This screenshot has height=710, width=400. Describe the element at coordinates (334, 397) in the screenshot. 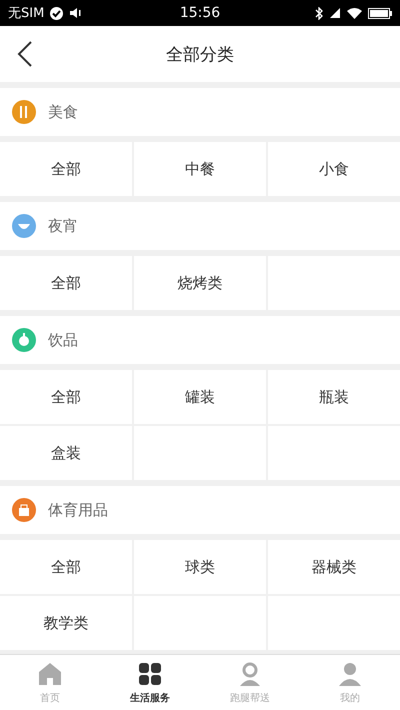

I see `subcategory-item: 瓶装` at that location.